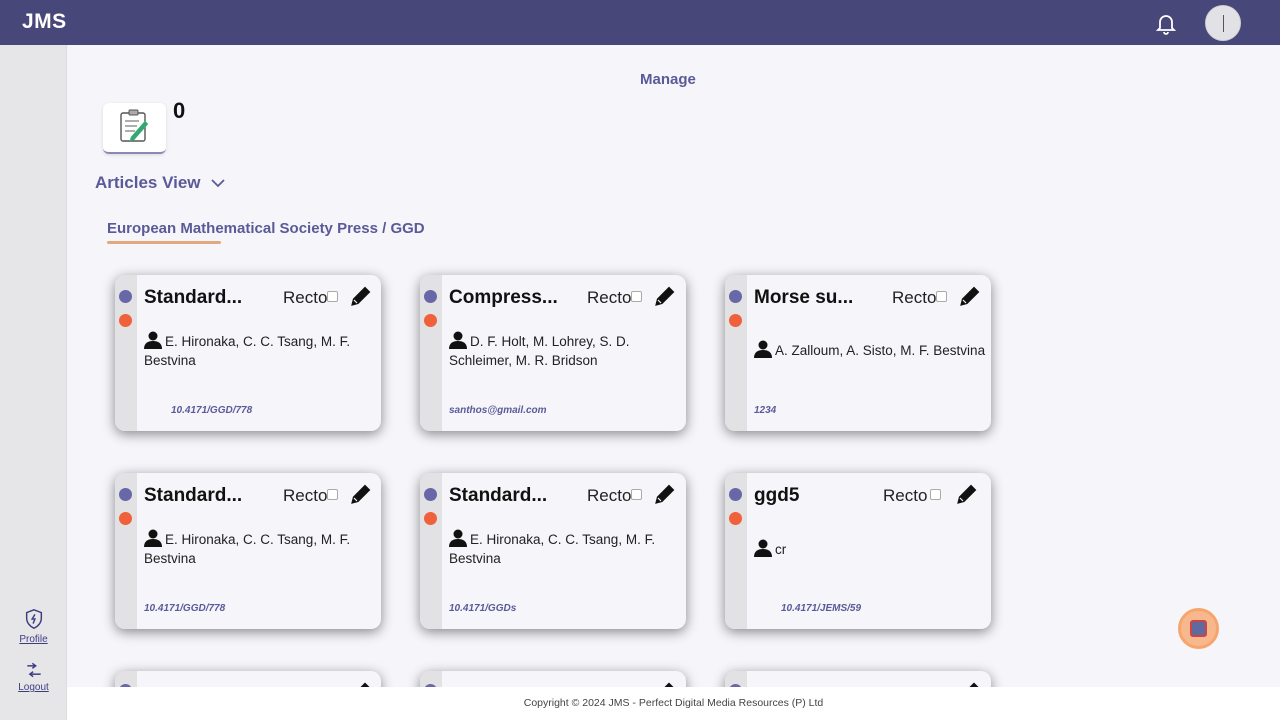 This screenshot has width=1280, height=720. I want to click on authors-text: cr, so click(781, 549).